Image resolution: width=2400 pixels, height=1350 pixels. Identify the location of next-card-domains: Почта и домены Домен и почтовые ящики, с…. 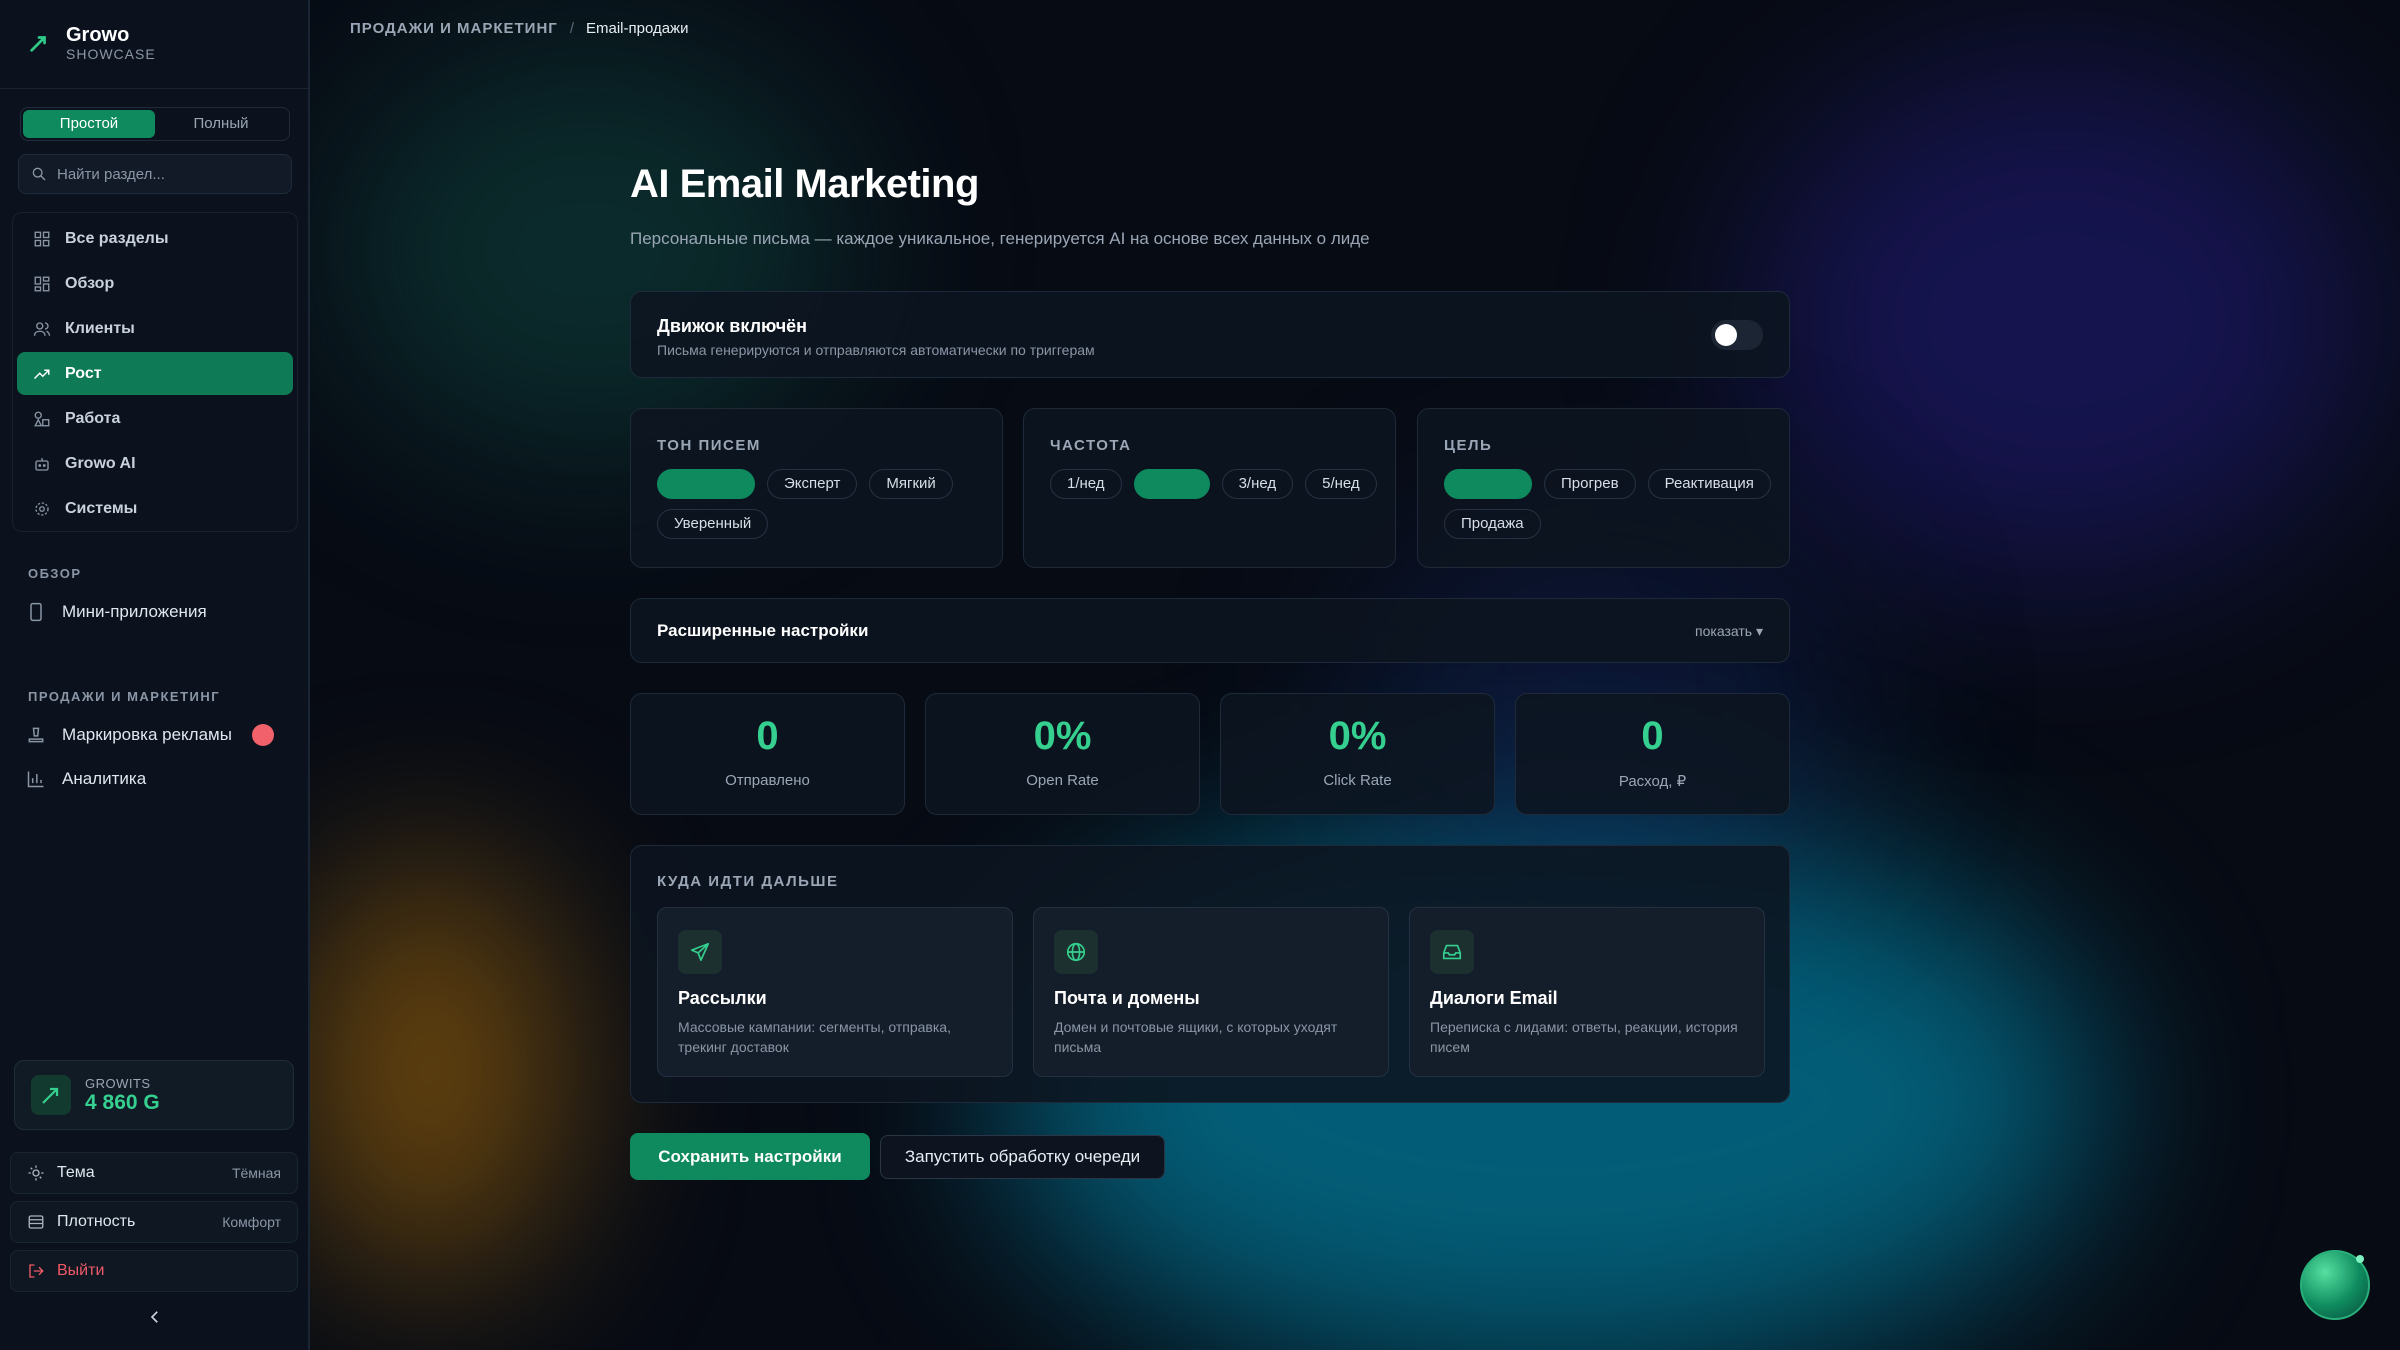
(1211, 992).